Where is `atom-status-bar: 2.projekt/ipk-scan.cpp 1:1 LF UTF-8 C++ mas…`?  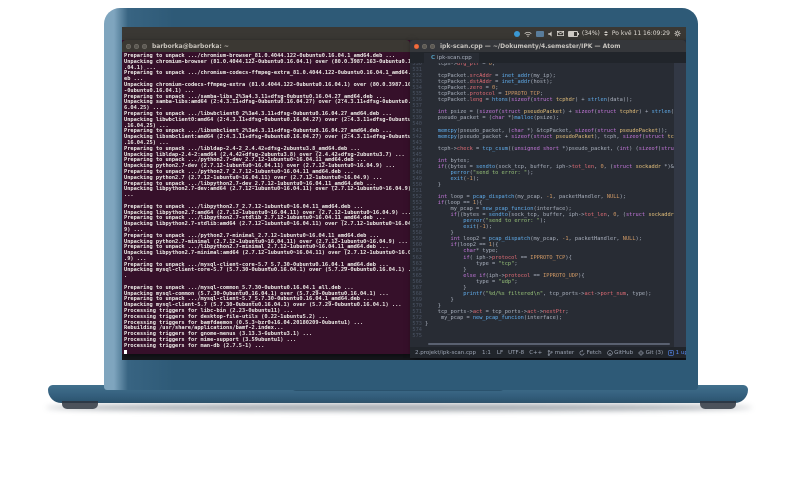
atom-status-bar: 2.projekt/ipk-scan.cpp 1:1 LF UTF-8 C++ mas… is located at coordinates (548, 352).